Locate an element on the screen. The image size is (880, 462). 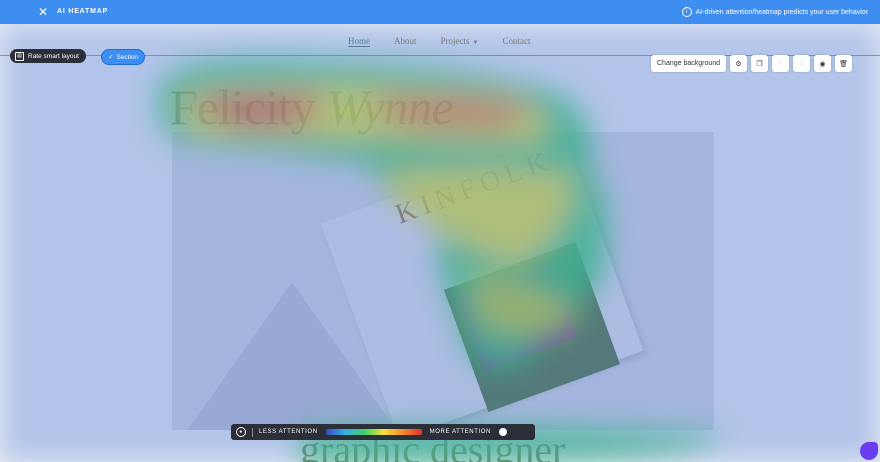
cover-photo is located at coordinates (517, 316).